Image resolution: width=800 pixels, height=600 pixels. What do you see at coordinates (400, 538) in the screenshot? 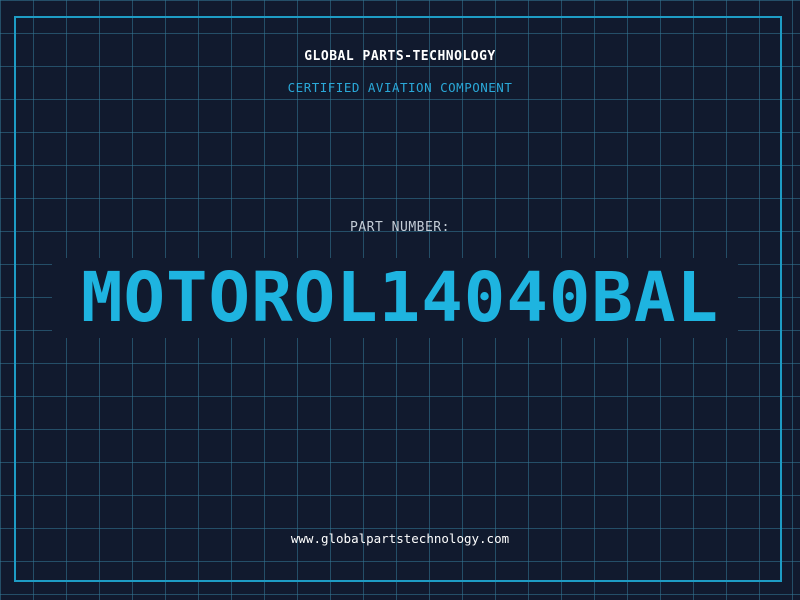
I see `website-url: www.globalpartstechnology.com` at bounding box center [400, 538].